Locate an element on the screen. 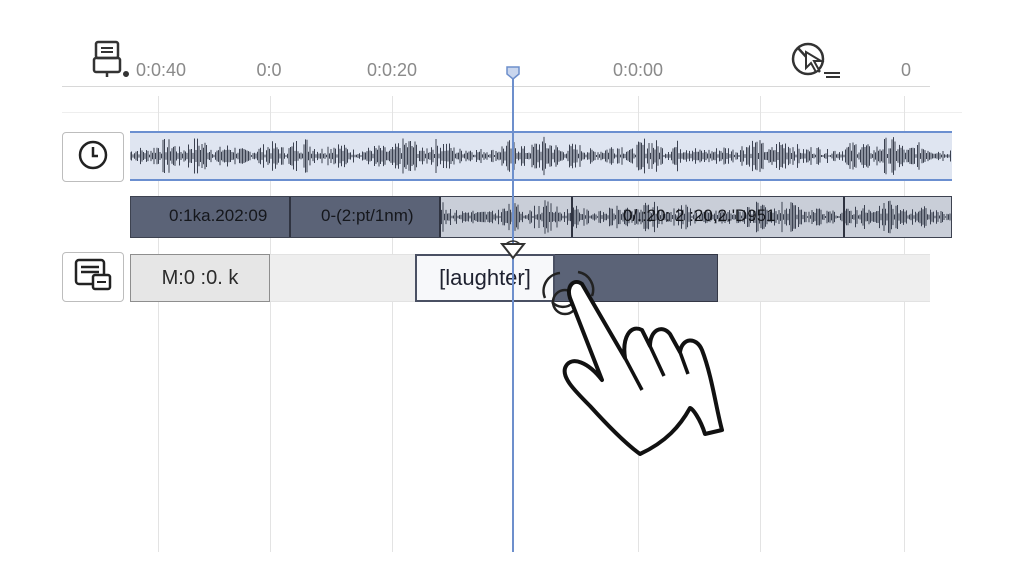  audio-segment: 0-(2:pt/1nm) is located at coordinates (366, 217).